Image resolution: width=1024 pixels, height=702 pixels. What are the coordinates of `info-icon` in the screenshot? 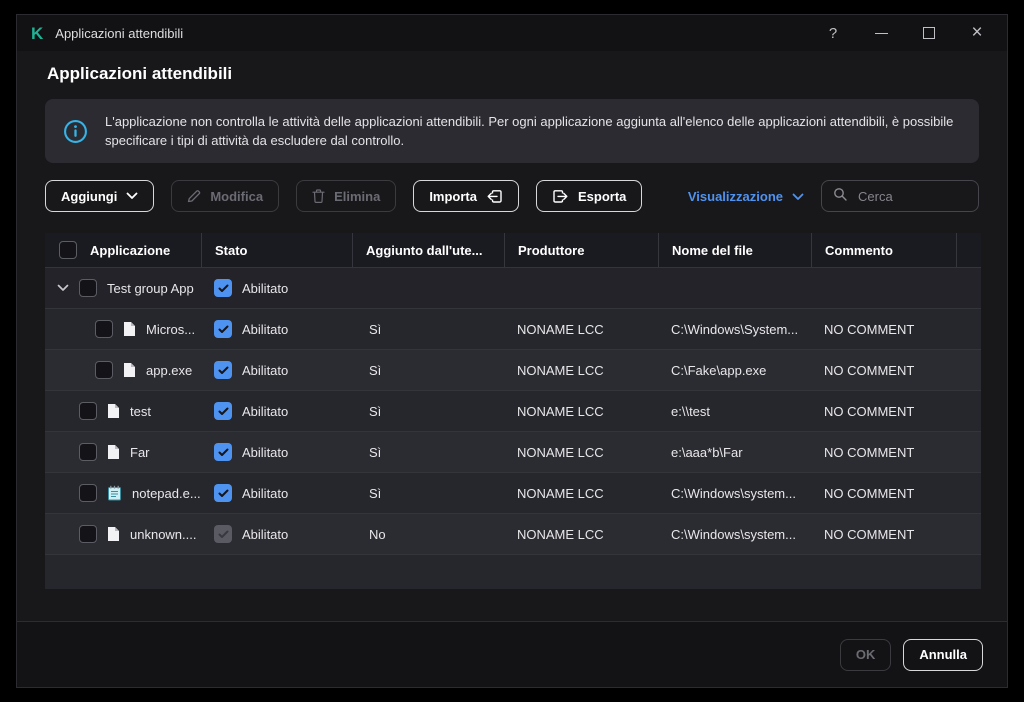 It's located at (75, 131).